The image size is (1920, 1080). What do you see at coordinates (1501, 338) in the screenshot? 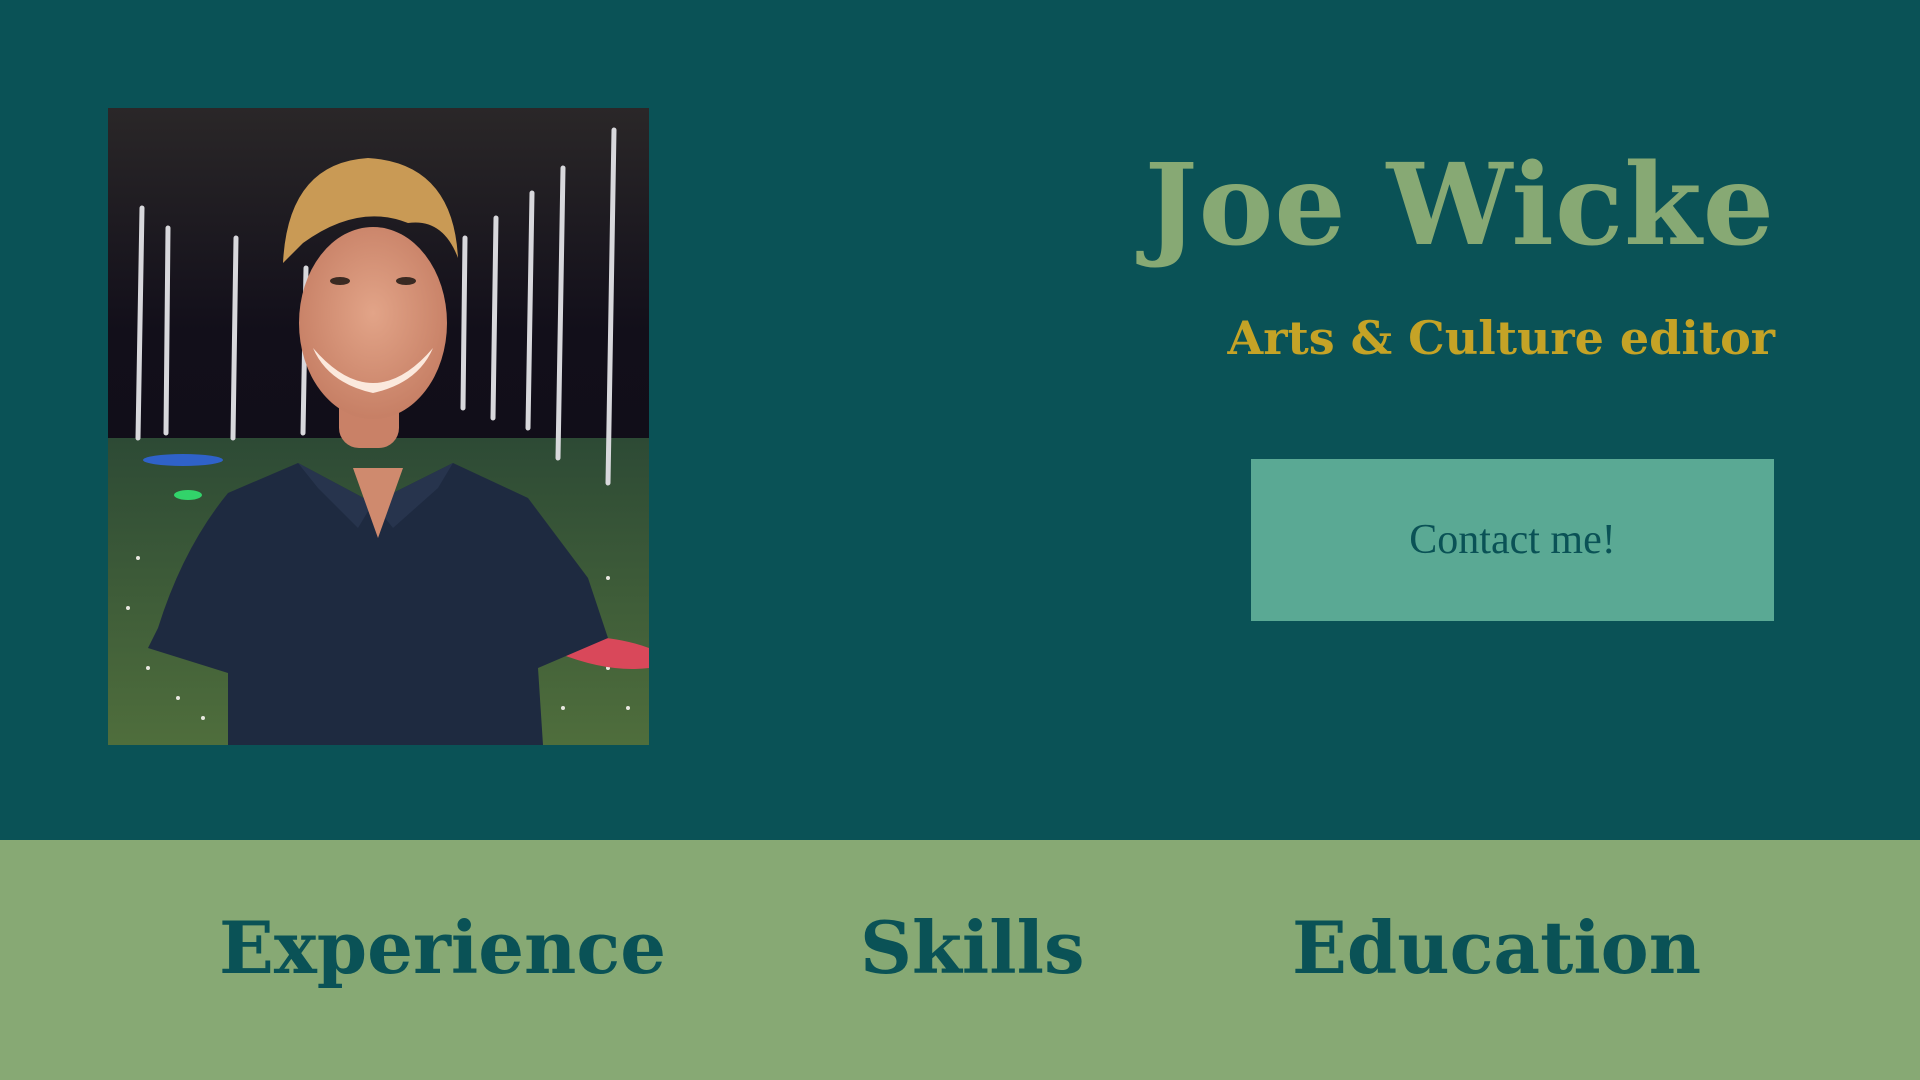
I see `profile-role: Arts & Culture editor` at bounding box center [1501, 338].